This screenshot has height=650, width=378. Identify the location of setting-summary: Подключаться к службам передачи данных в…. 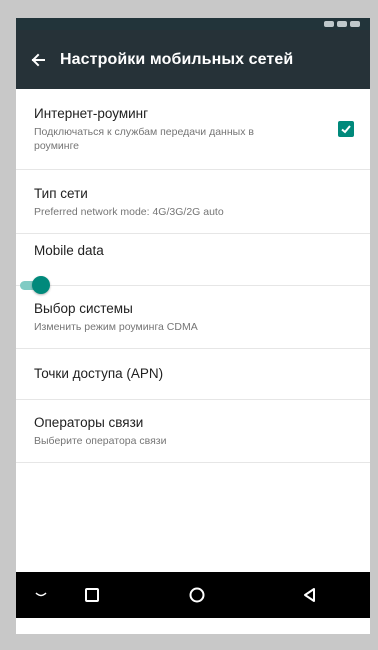
(144, 139).